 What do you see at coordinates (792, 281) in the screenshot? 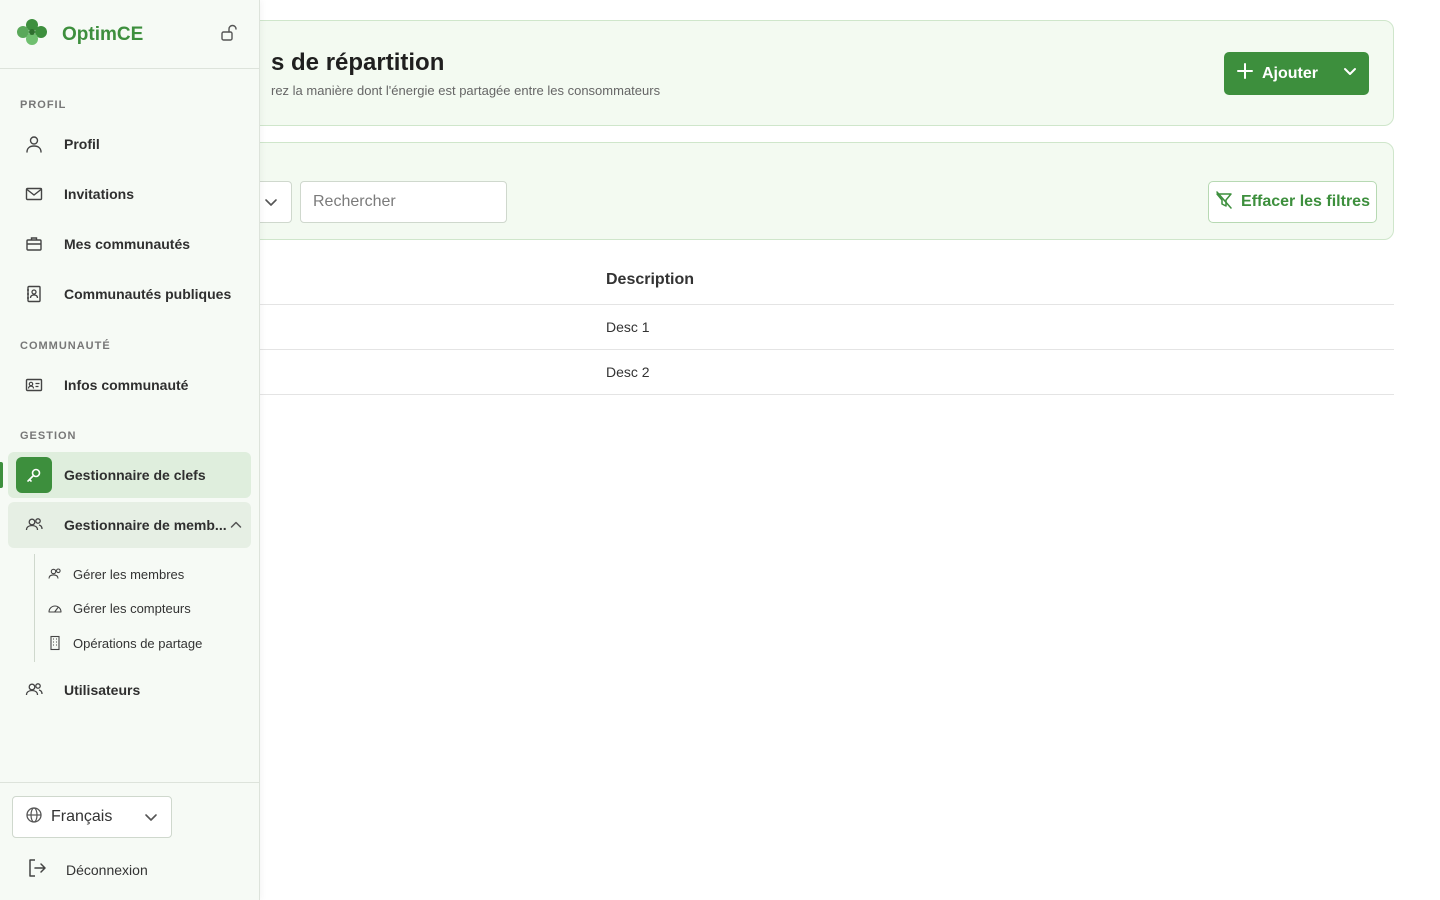
I see `table-header: Description` at bounding box center [792, 281].